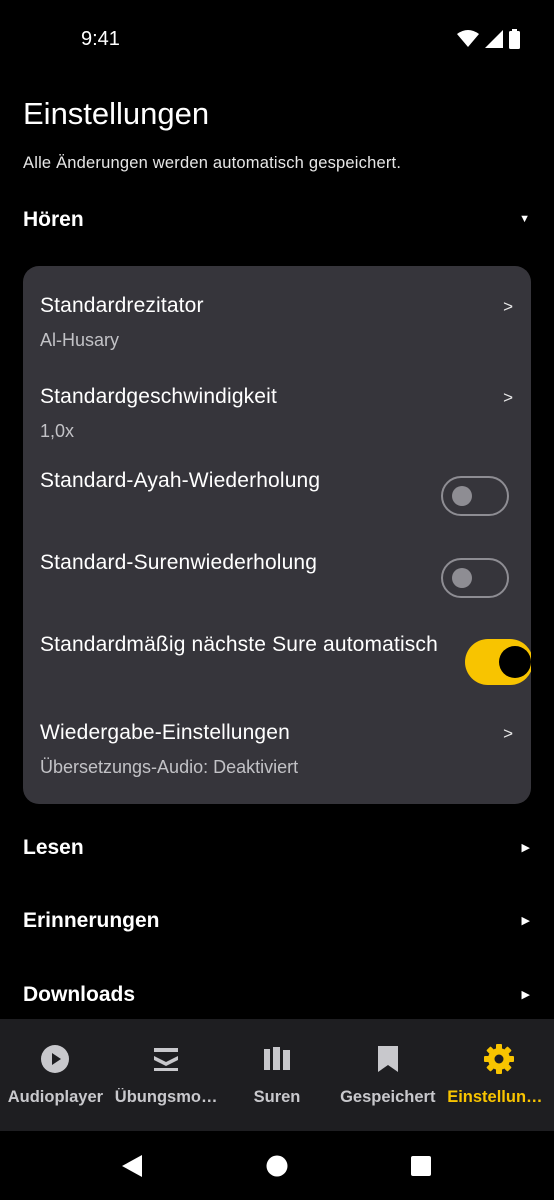 This screenshot has width=554, height=1200. Describe the element at coordinates (166, 1097) in the screenshot. I see `nav-label: Übungsmodus` at that location.